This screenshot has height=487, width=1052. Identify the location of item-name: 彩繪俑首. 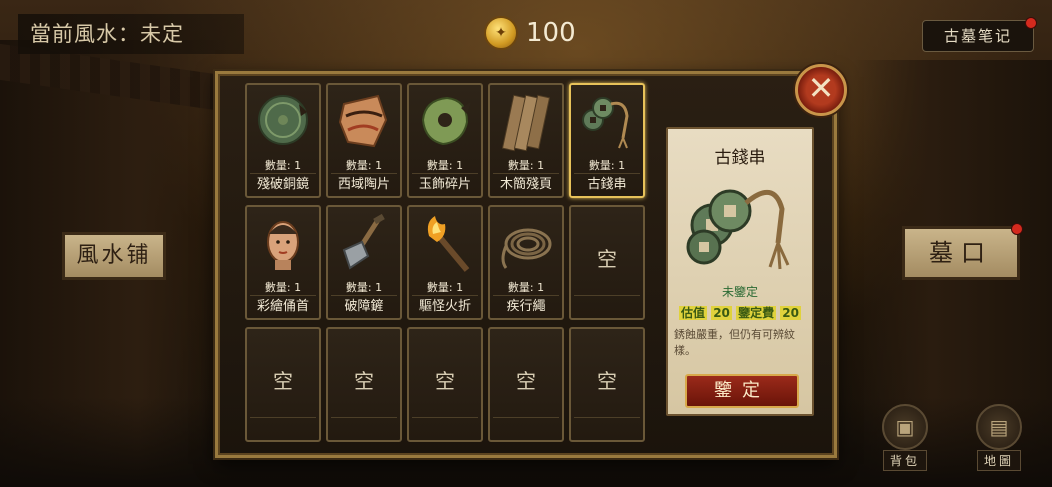
(283, 306).